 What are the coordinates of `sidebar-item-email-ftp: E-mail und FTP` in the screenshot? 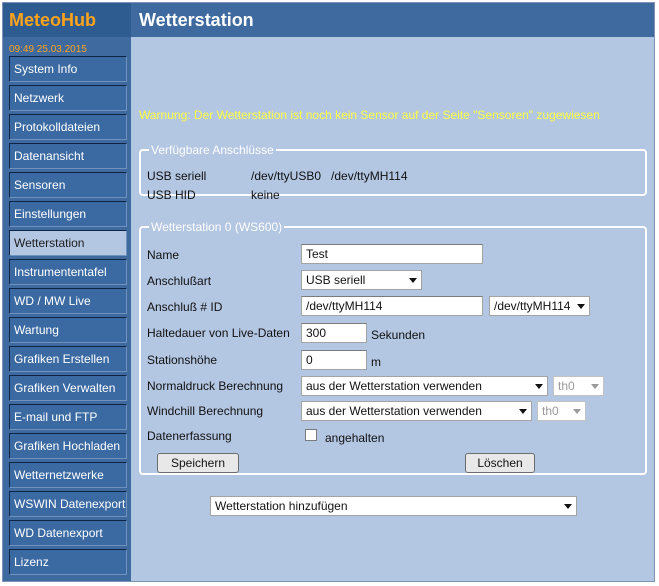 It's located at (68, 417).